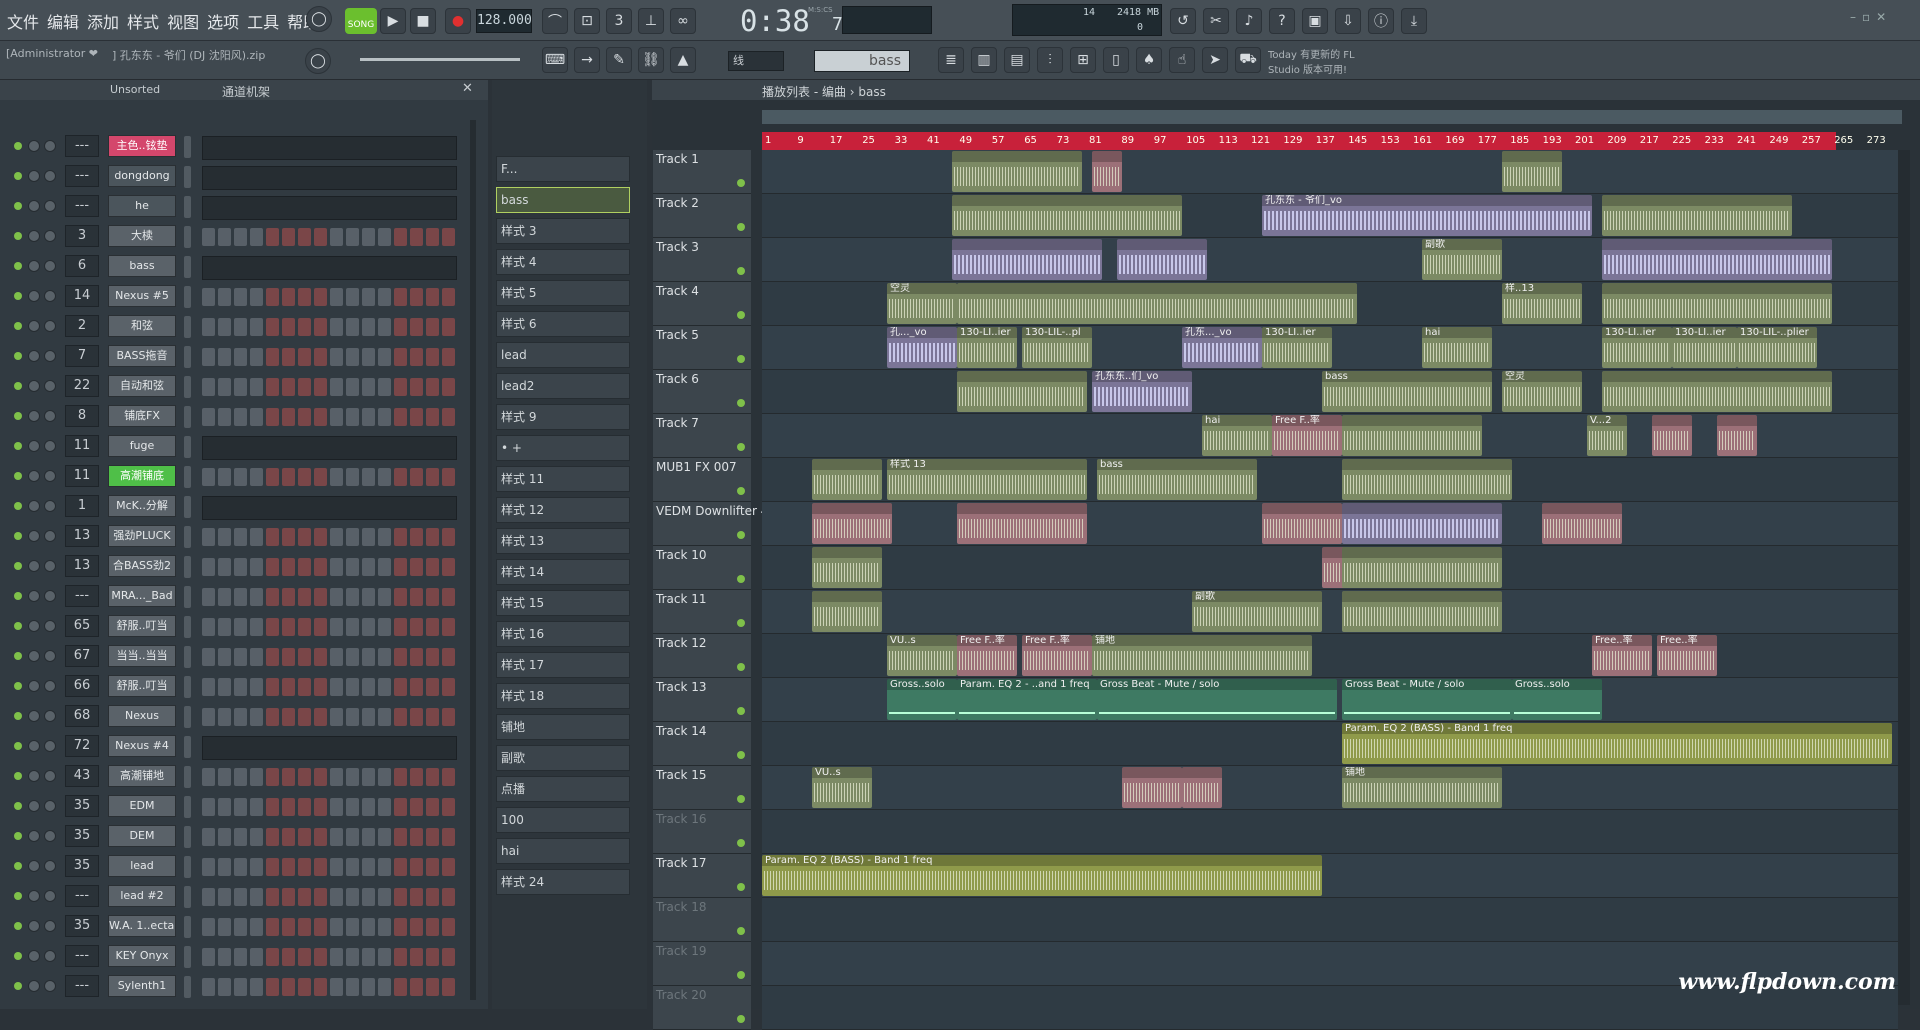 The image size is (1920, 1030). Describe the element at coordinates (1381, 21) in the screenshot. I see `info-icon: ⓘ` at that location.